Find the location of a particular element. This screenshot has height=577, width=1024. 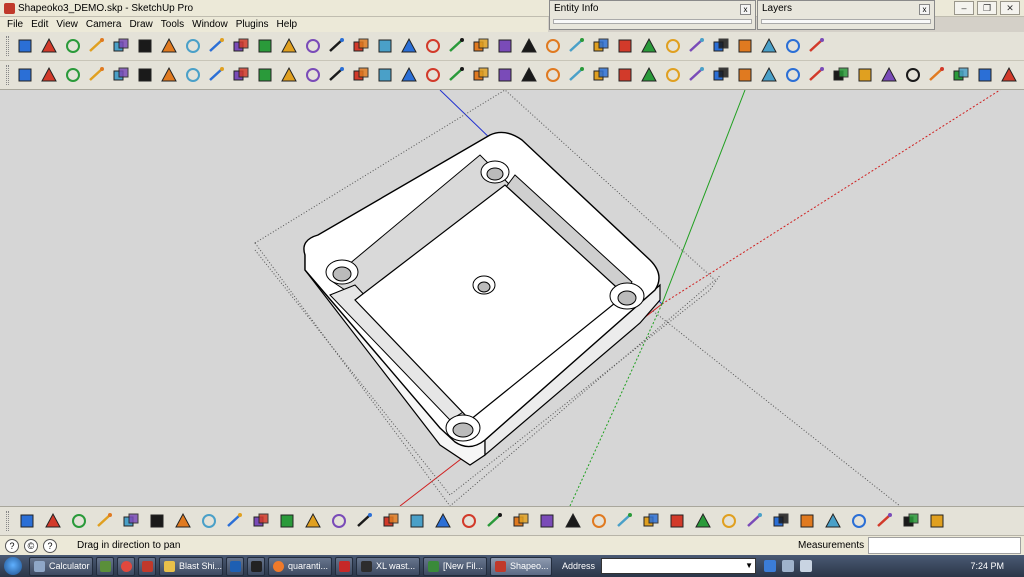

menu-draw: Draw is located at coordinates (140, 24).